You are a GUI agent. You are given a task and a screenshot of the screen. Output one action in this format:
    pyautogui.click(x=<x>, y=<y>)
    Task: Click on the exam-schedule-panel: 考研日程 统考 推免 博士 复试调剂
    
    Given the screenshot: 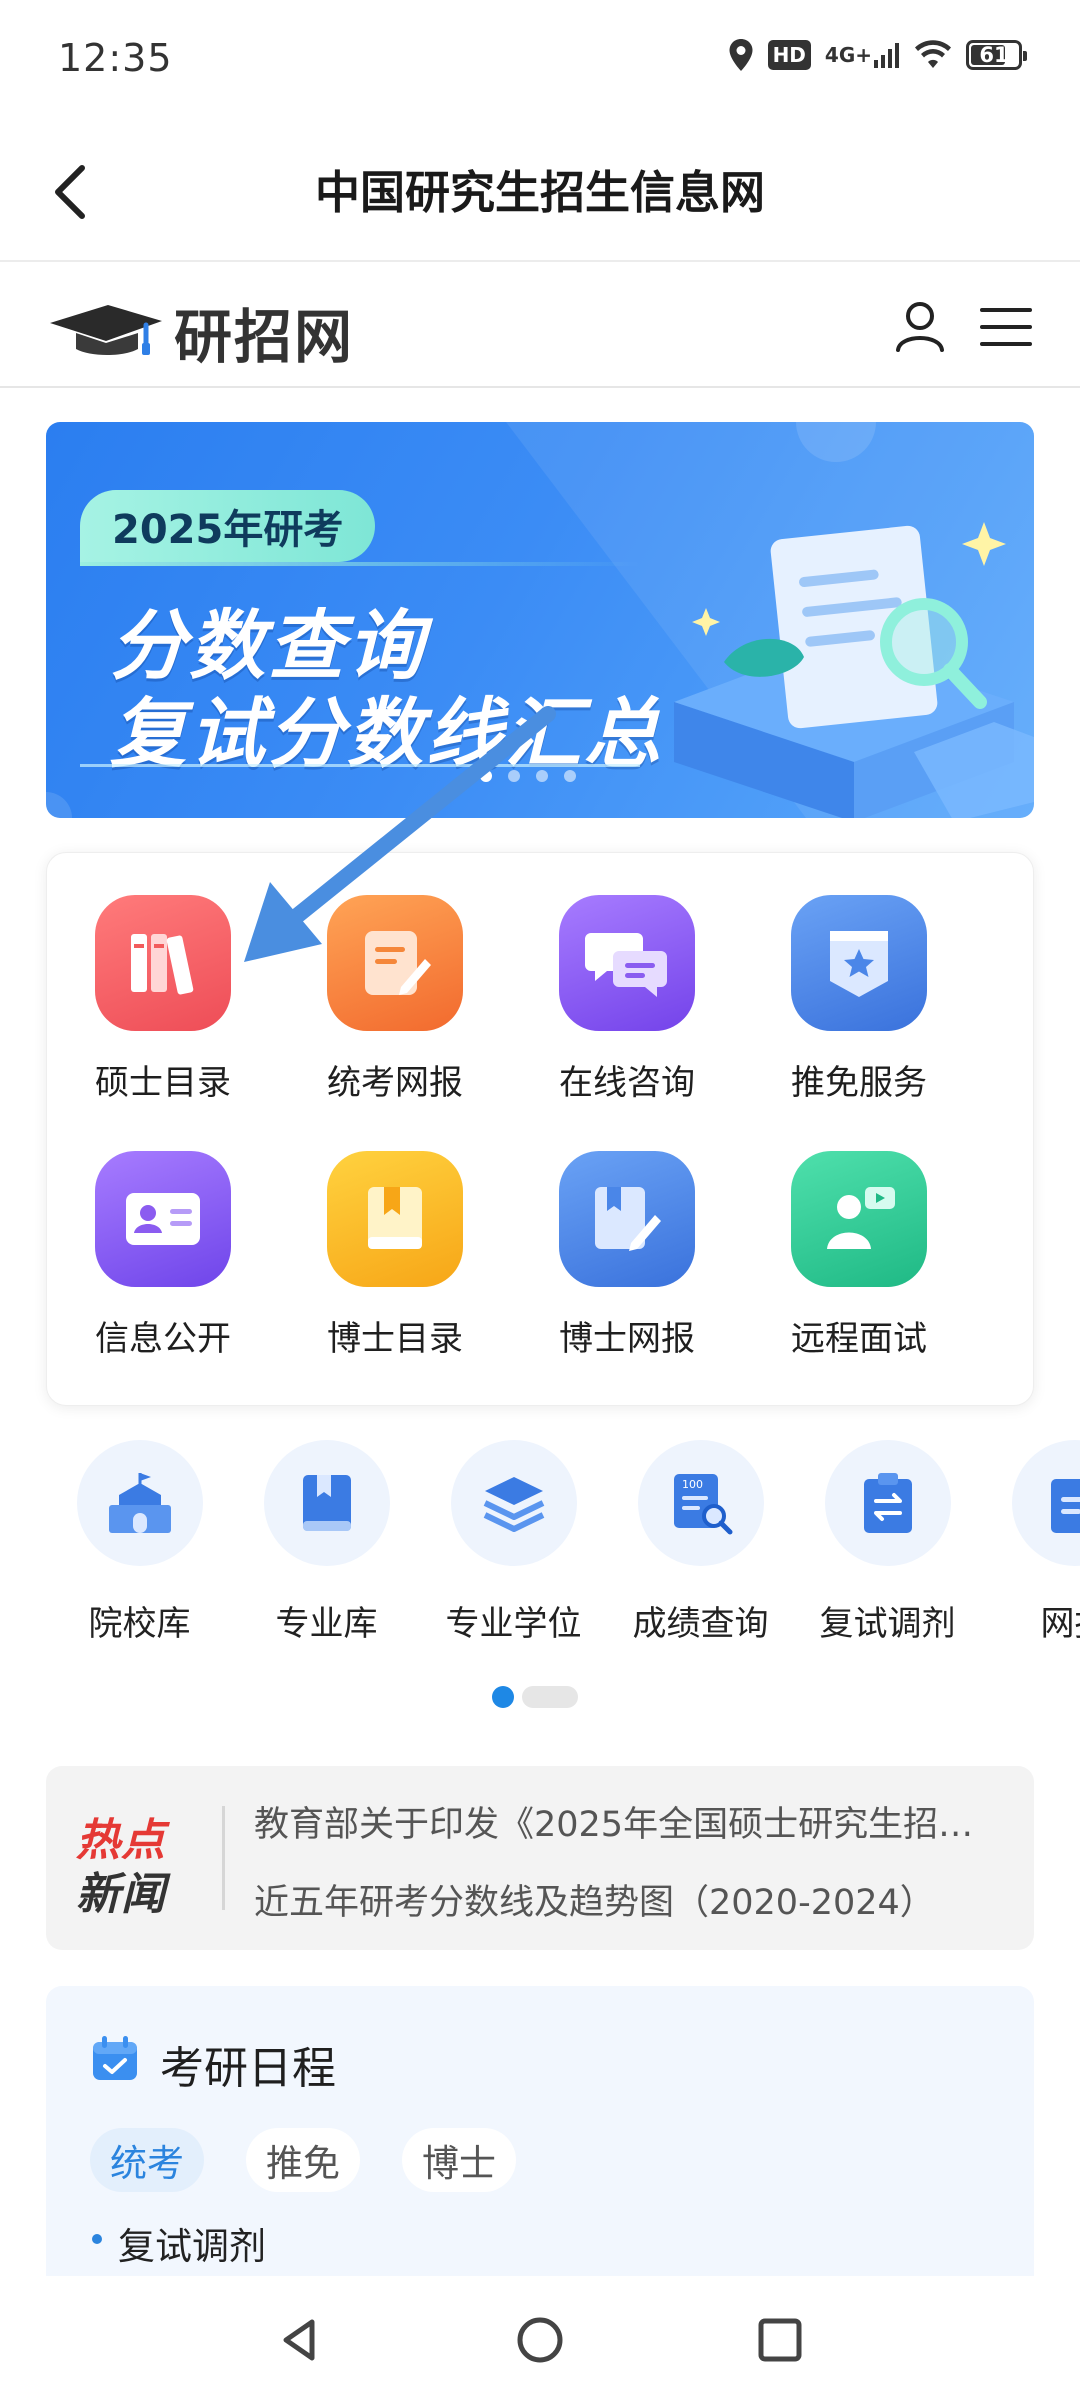 What is the action you would take?
    pyautogui.click(x=540, y=2131)
    